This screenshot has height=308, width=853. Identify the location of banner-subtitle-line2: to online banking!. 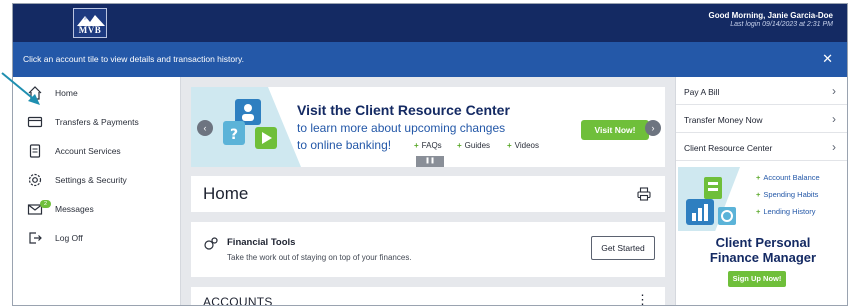
(344, 145).